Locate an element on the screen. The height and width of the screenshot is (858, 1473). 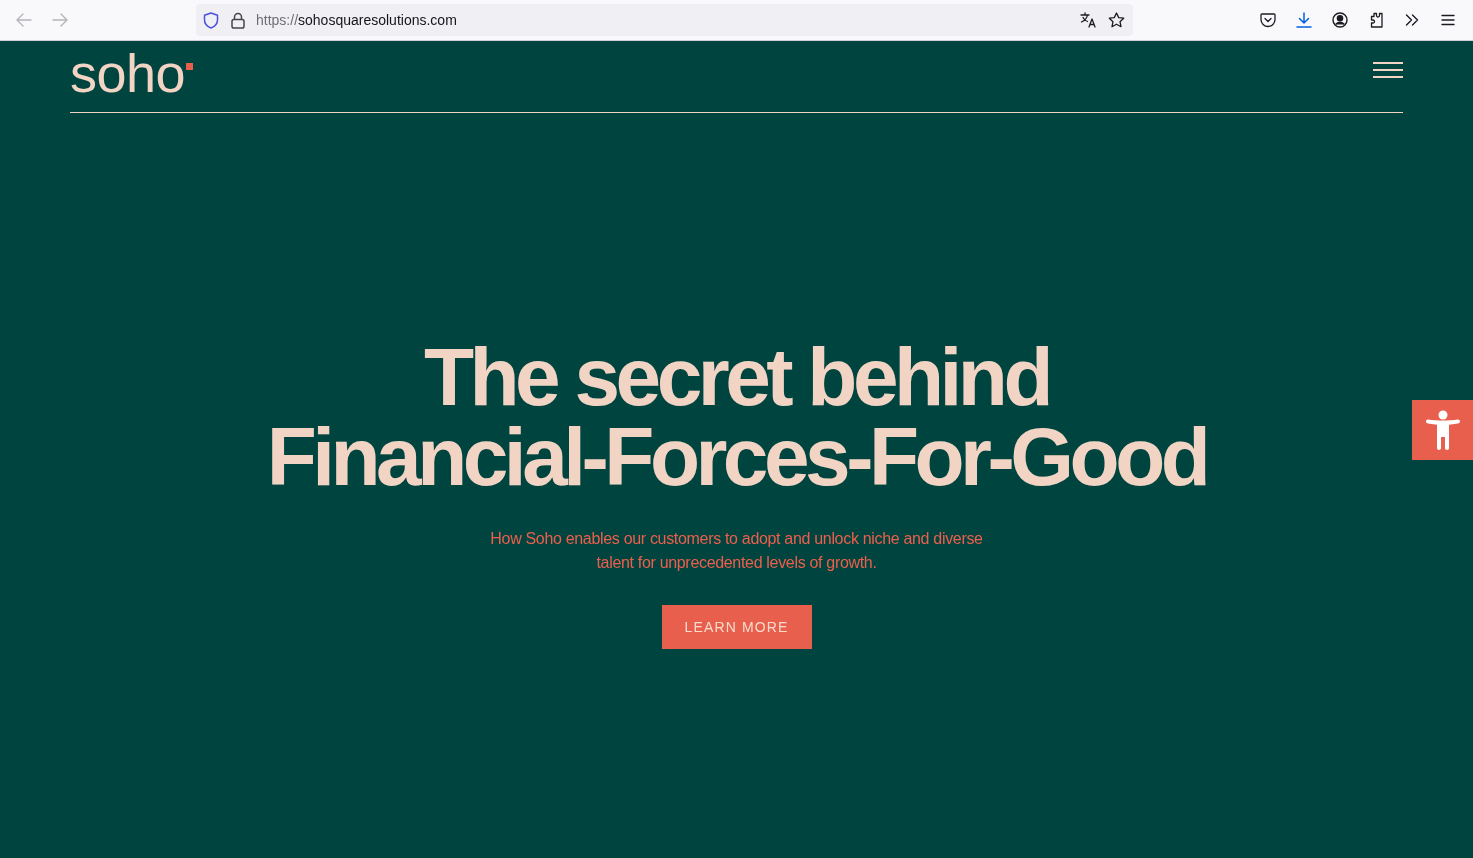
arrow-left-icon is located at coordinates (24, 20).